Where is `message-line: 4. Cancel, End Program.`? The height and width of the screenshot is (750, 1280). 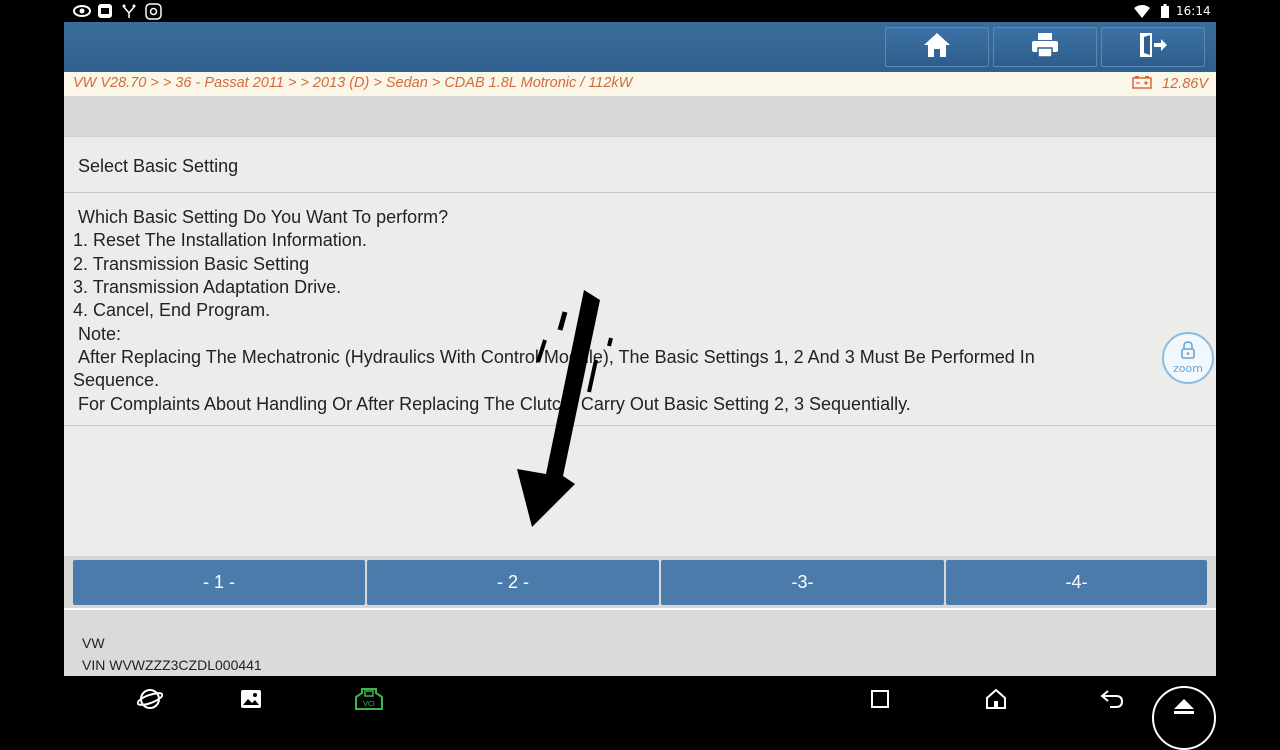 message-line: 4. Cancel, End Program. is located at coordinates (172, 310).